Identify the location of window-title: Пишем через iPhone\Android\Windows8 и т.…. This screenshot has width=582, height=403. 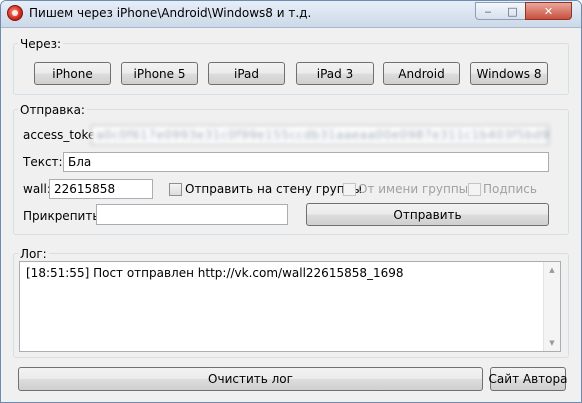
(170, 13).